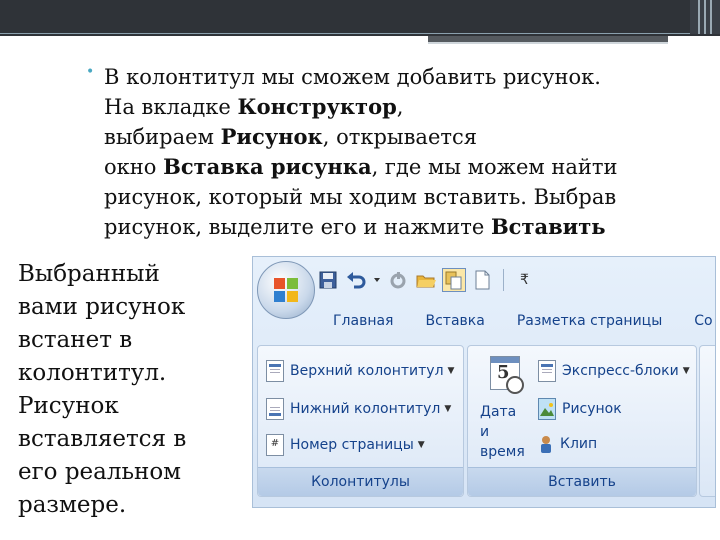 Image resolution: width=720 pixels, height=540 pixels. I want to click on side-note-line: колонтитул., so click(92, 373).